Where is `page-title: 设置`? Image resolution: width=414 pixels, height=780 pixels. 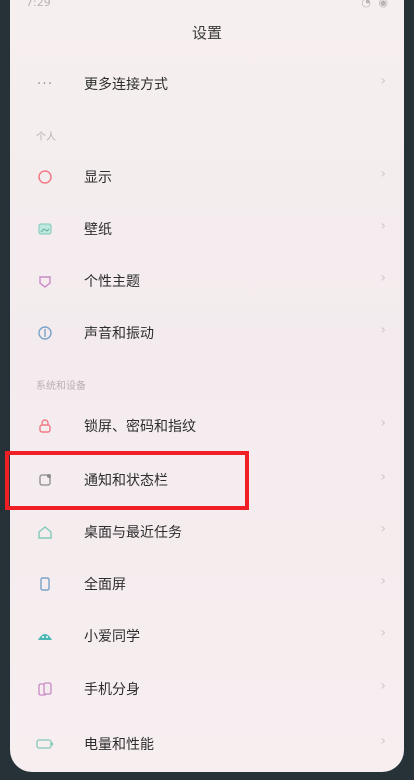
page-title: 设置 is located at coordinates (206, 33).